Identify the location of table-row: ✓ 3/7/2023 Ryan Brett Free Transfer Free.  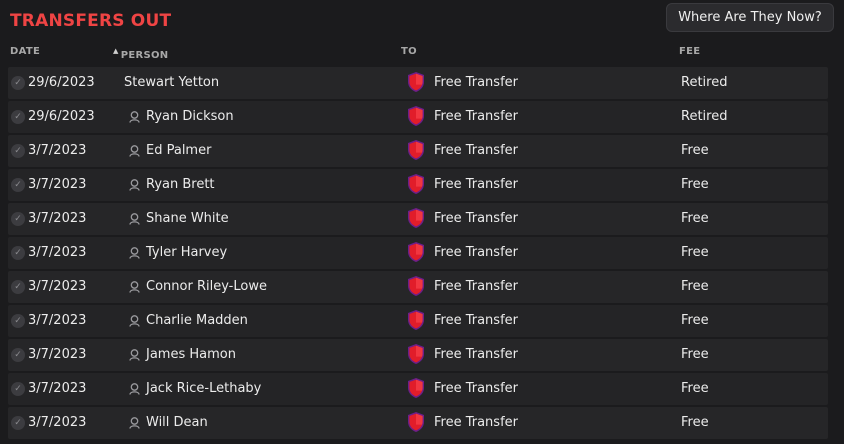
(418, 185).